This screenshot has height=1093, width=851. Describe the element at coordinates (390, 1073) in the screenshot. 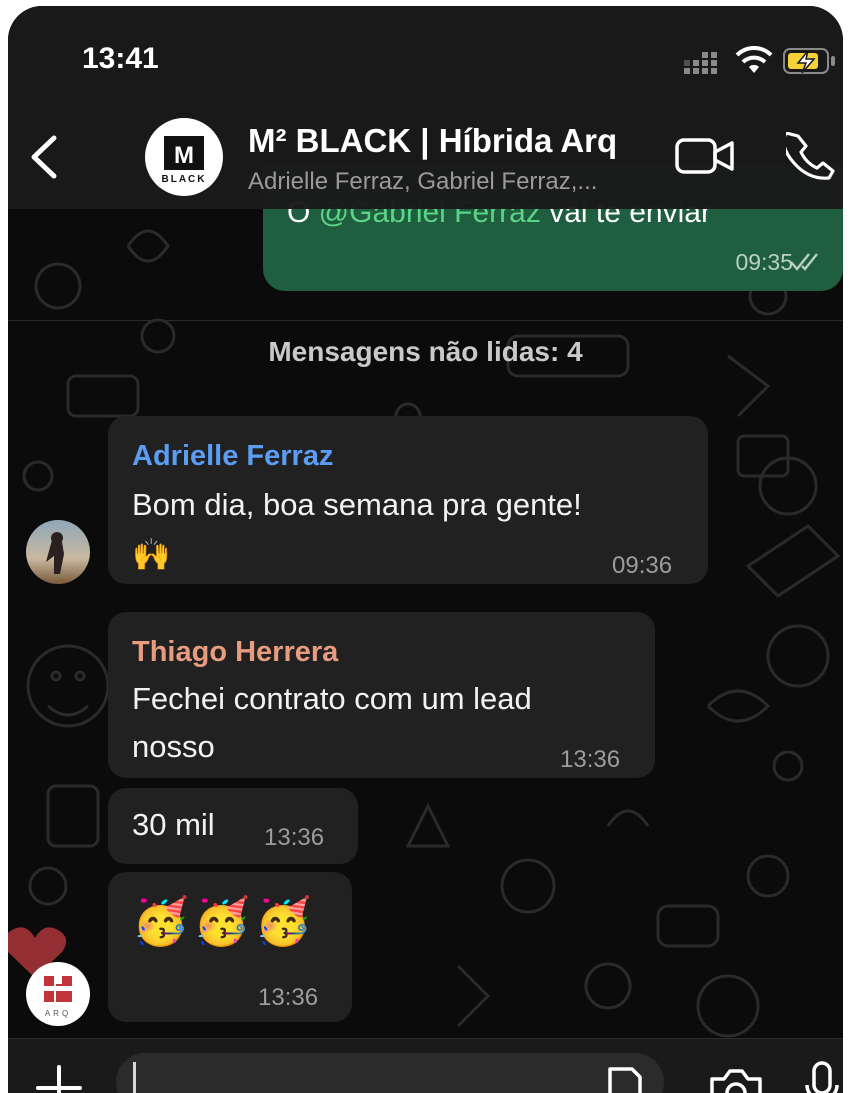

I see `message-input` at that location.